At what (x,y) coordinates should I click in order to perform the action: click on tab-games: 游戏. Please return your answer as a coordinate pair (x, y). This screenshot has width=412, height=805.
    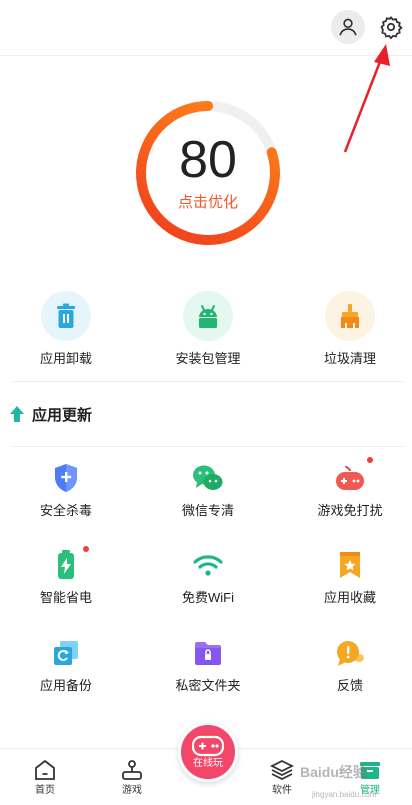
    Looking at the image, I should click on (132, 777).